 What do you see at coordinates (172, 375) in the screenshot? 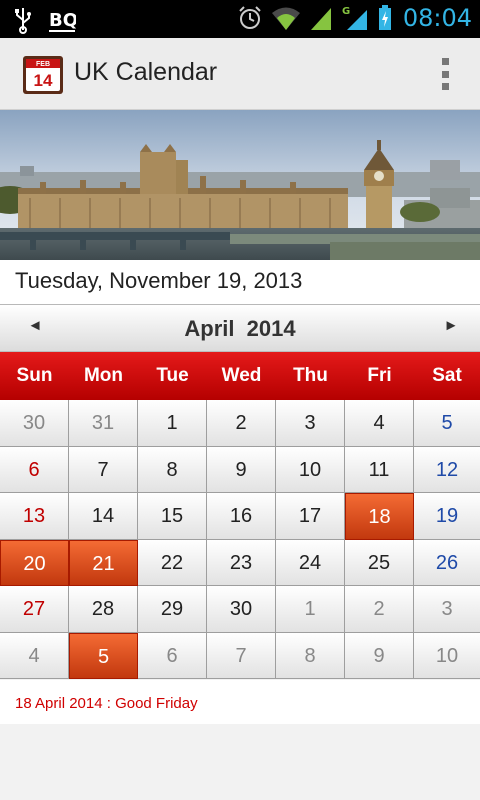
I see `weekday-label: Tue` at bounding box center [172, 375].